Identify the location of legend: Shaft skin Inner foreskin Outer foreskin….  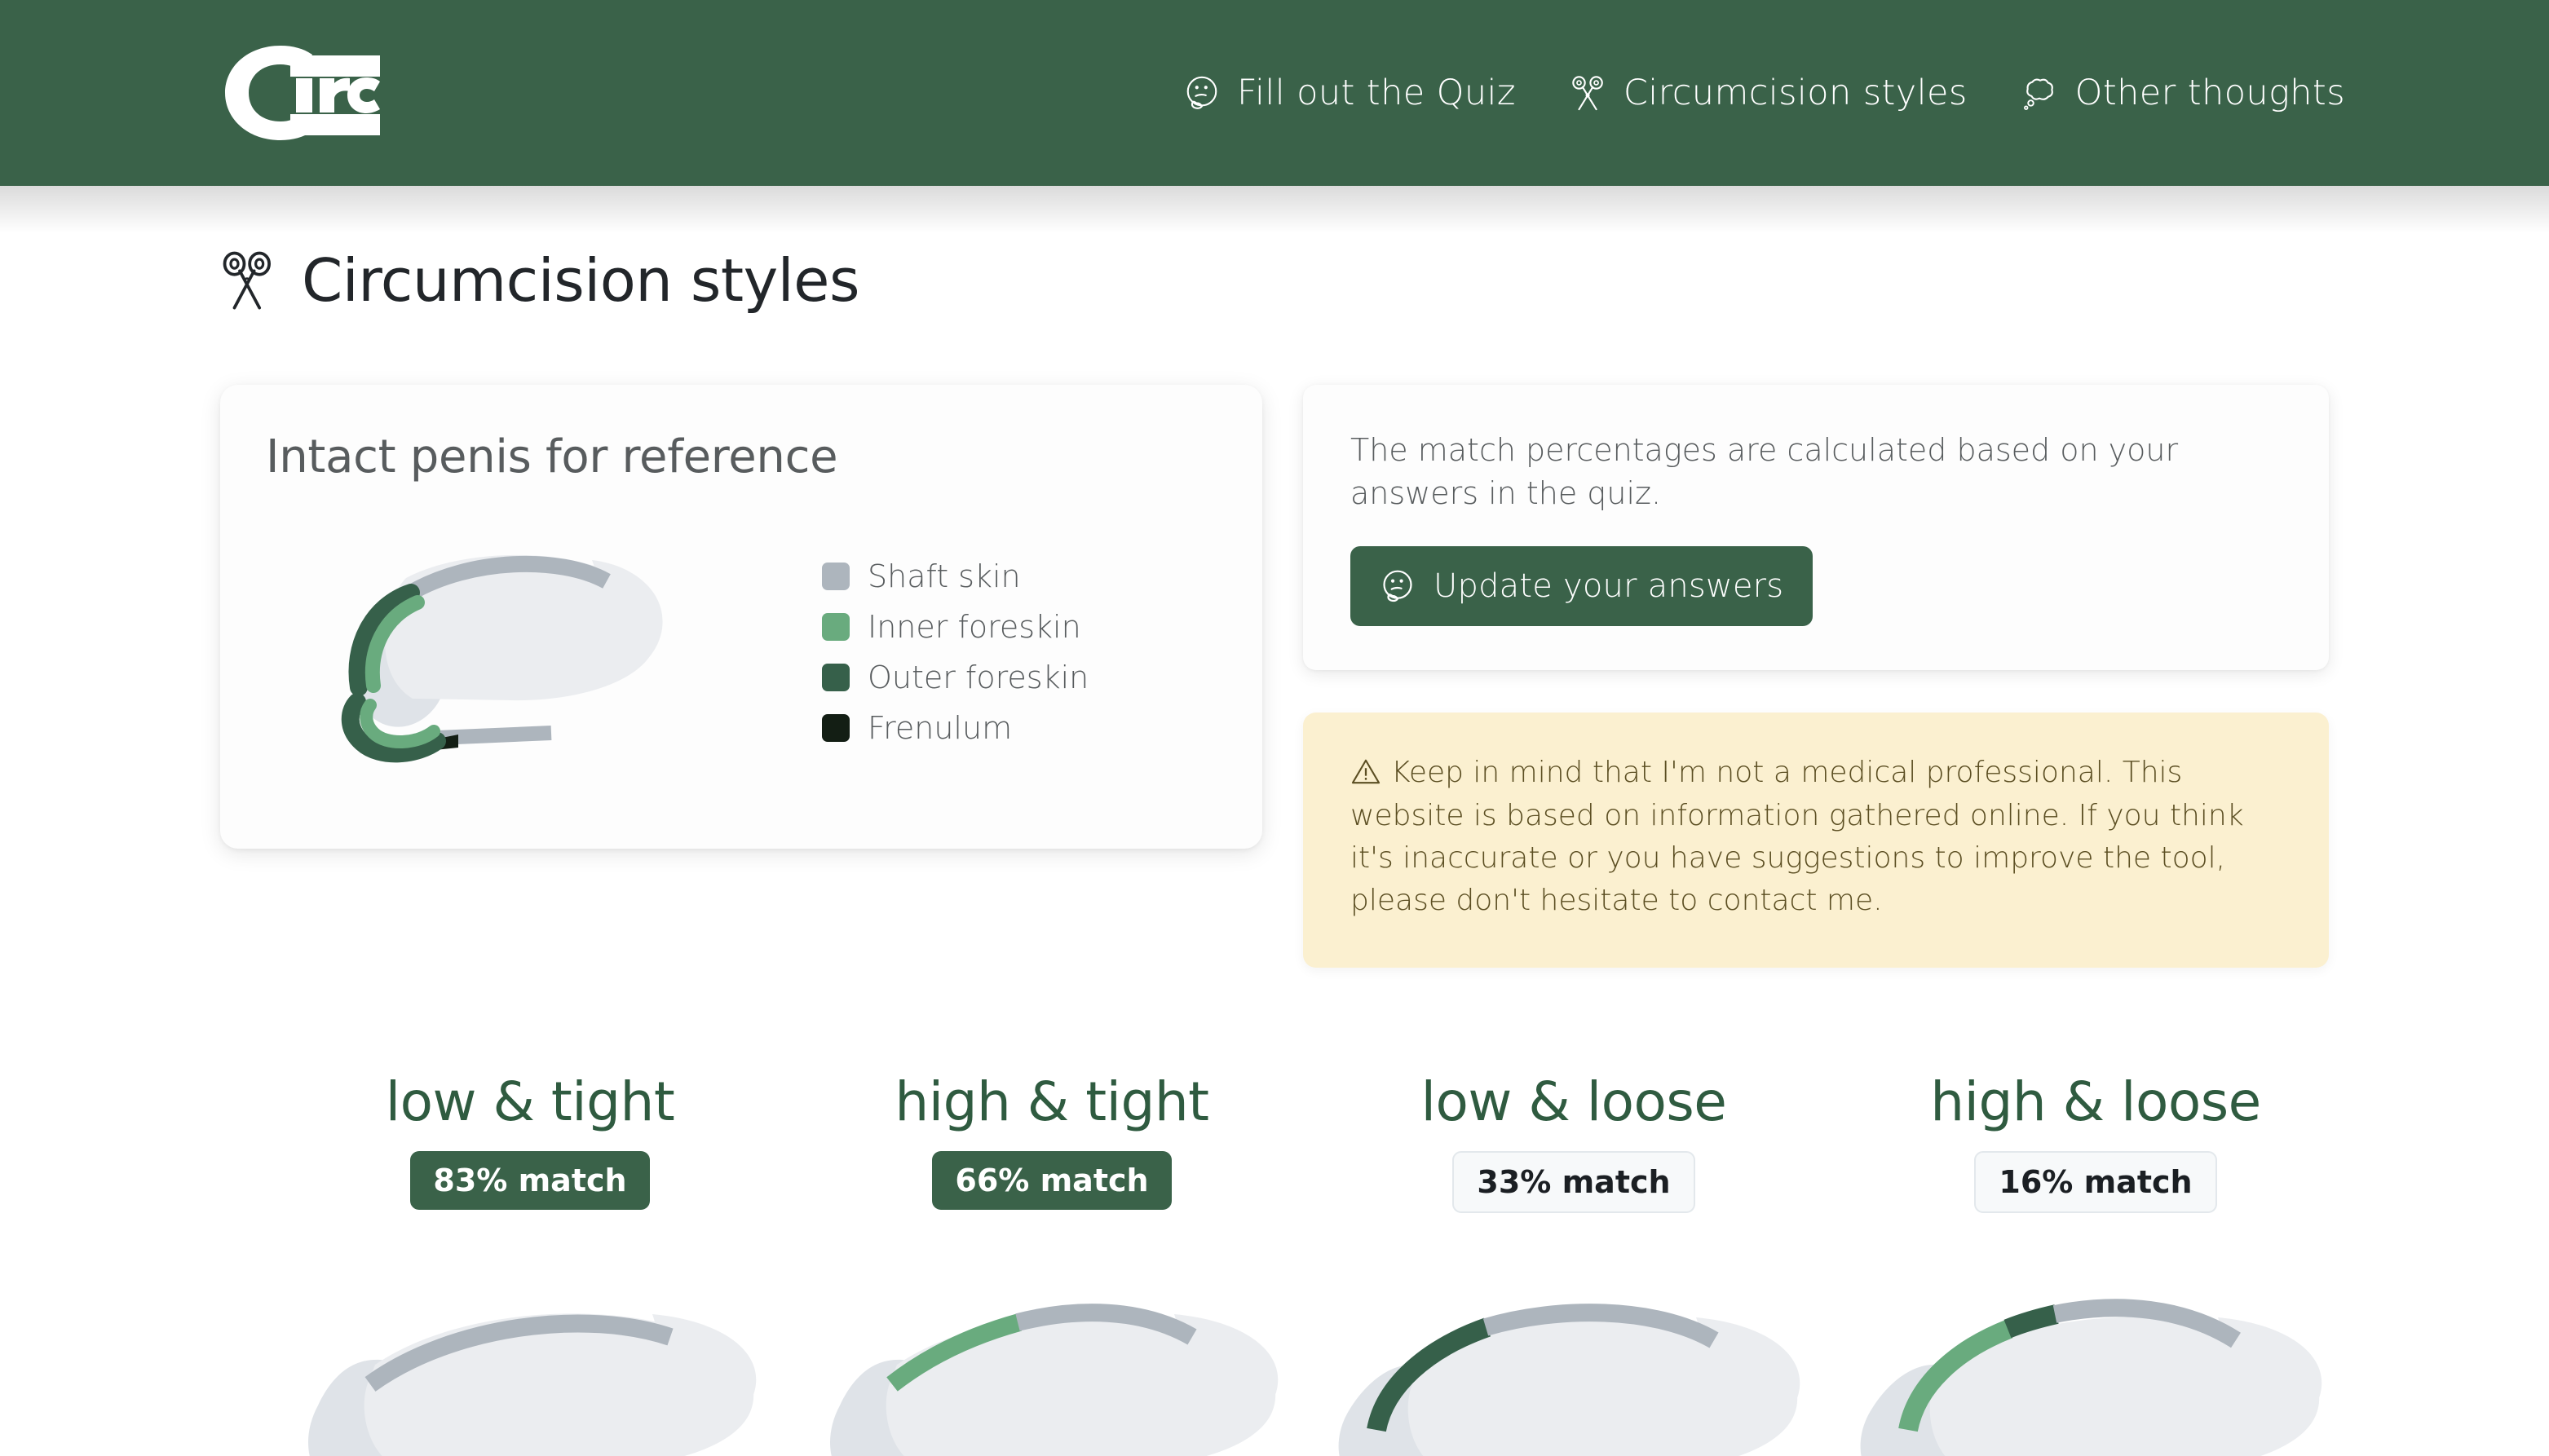
(956, 678).